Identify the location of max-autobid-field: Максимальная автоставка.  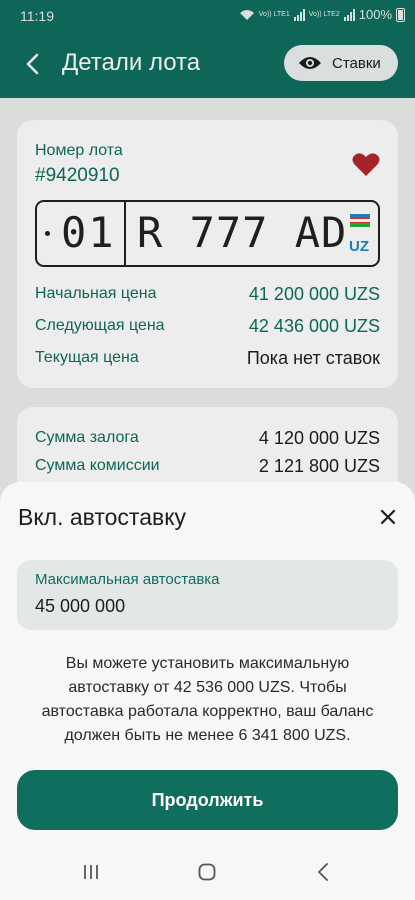
(207, 595).